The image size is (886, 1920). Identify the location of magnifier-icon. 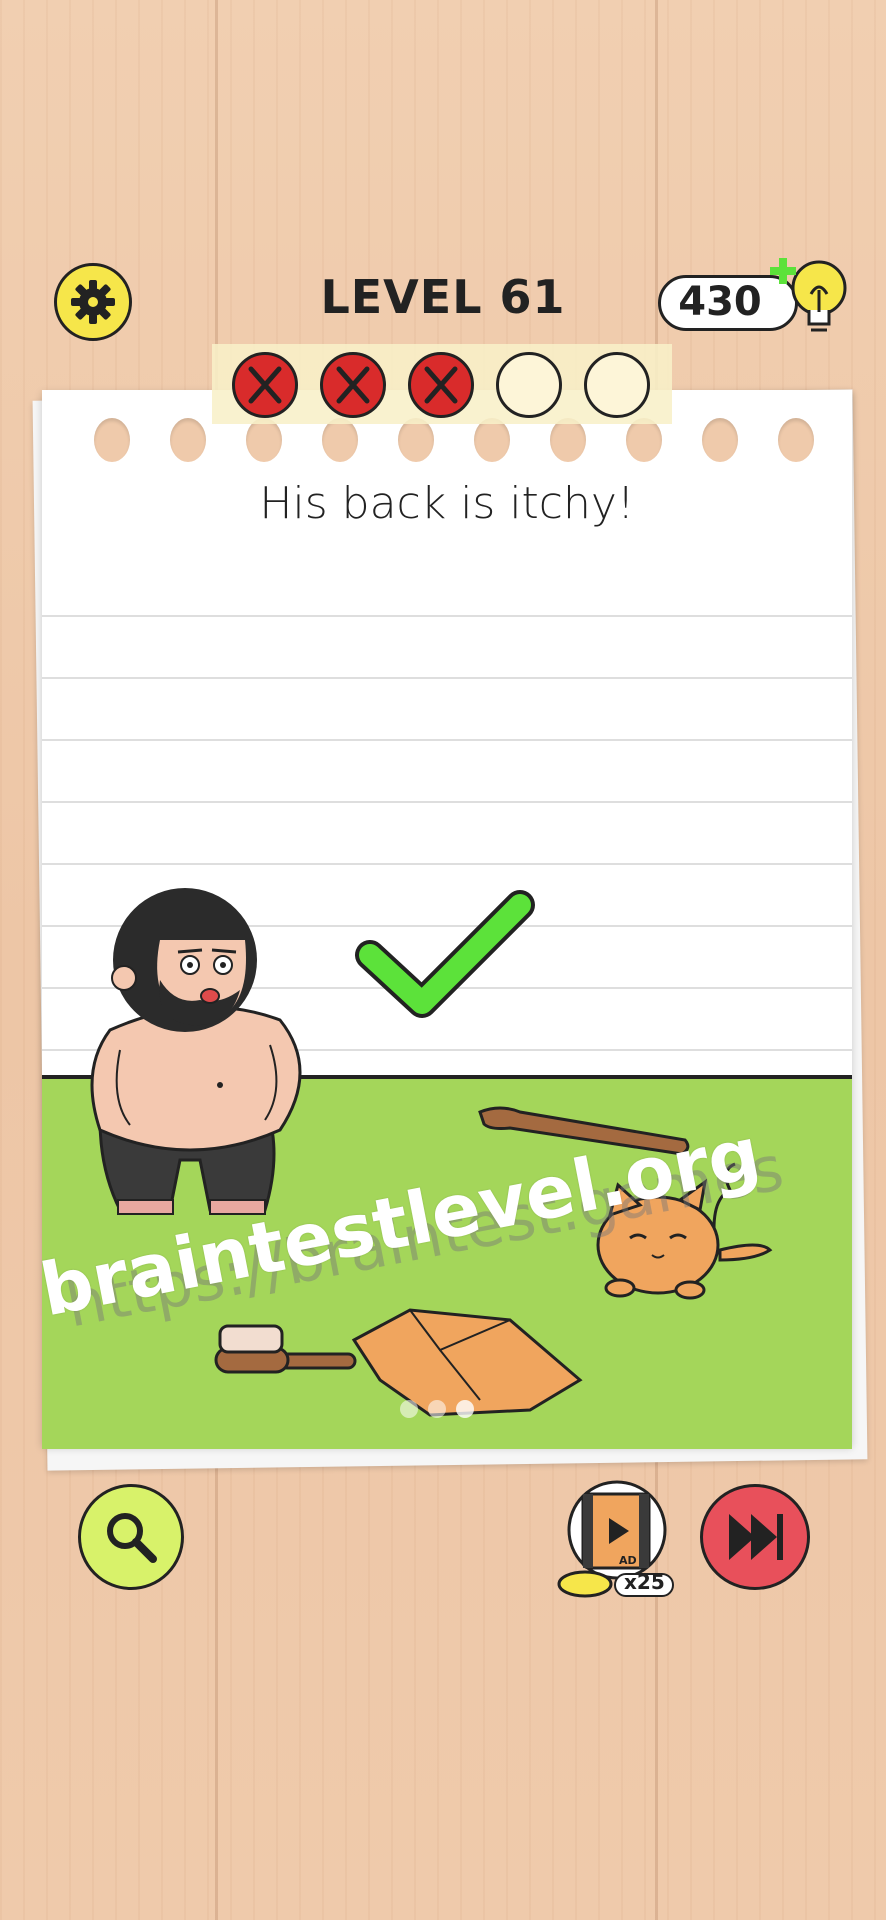
(132, 1538).